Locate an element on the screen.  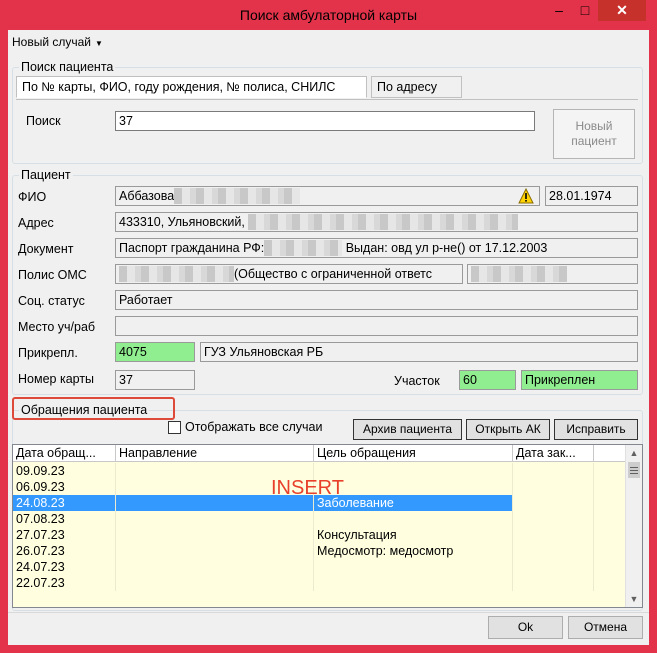
scroll-thumb is located at coordinates (634, 470).